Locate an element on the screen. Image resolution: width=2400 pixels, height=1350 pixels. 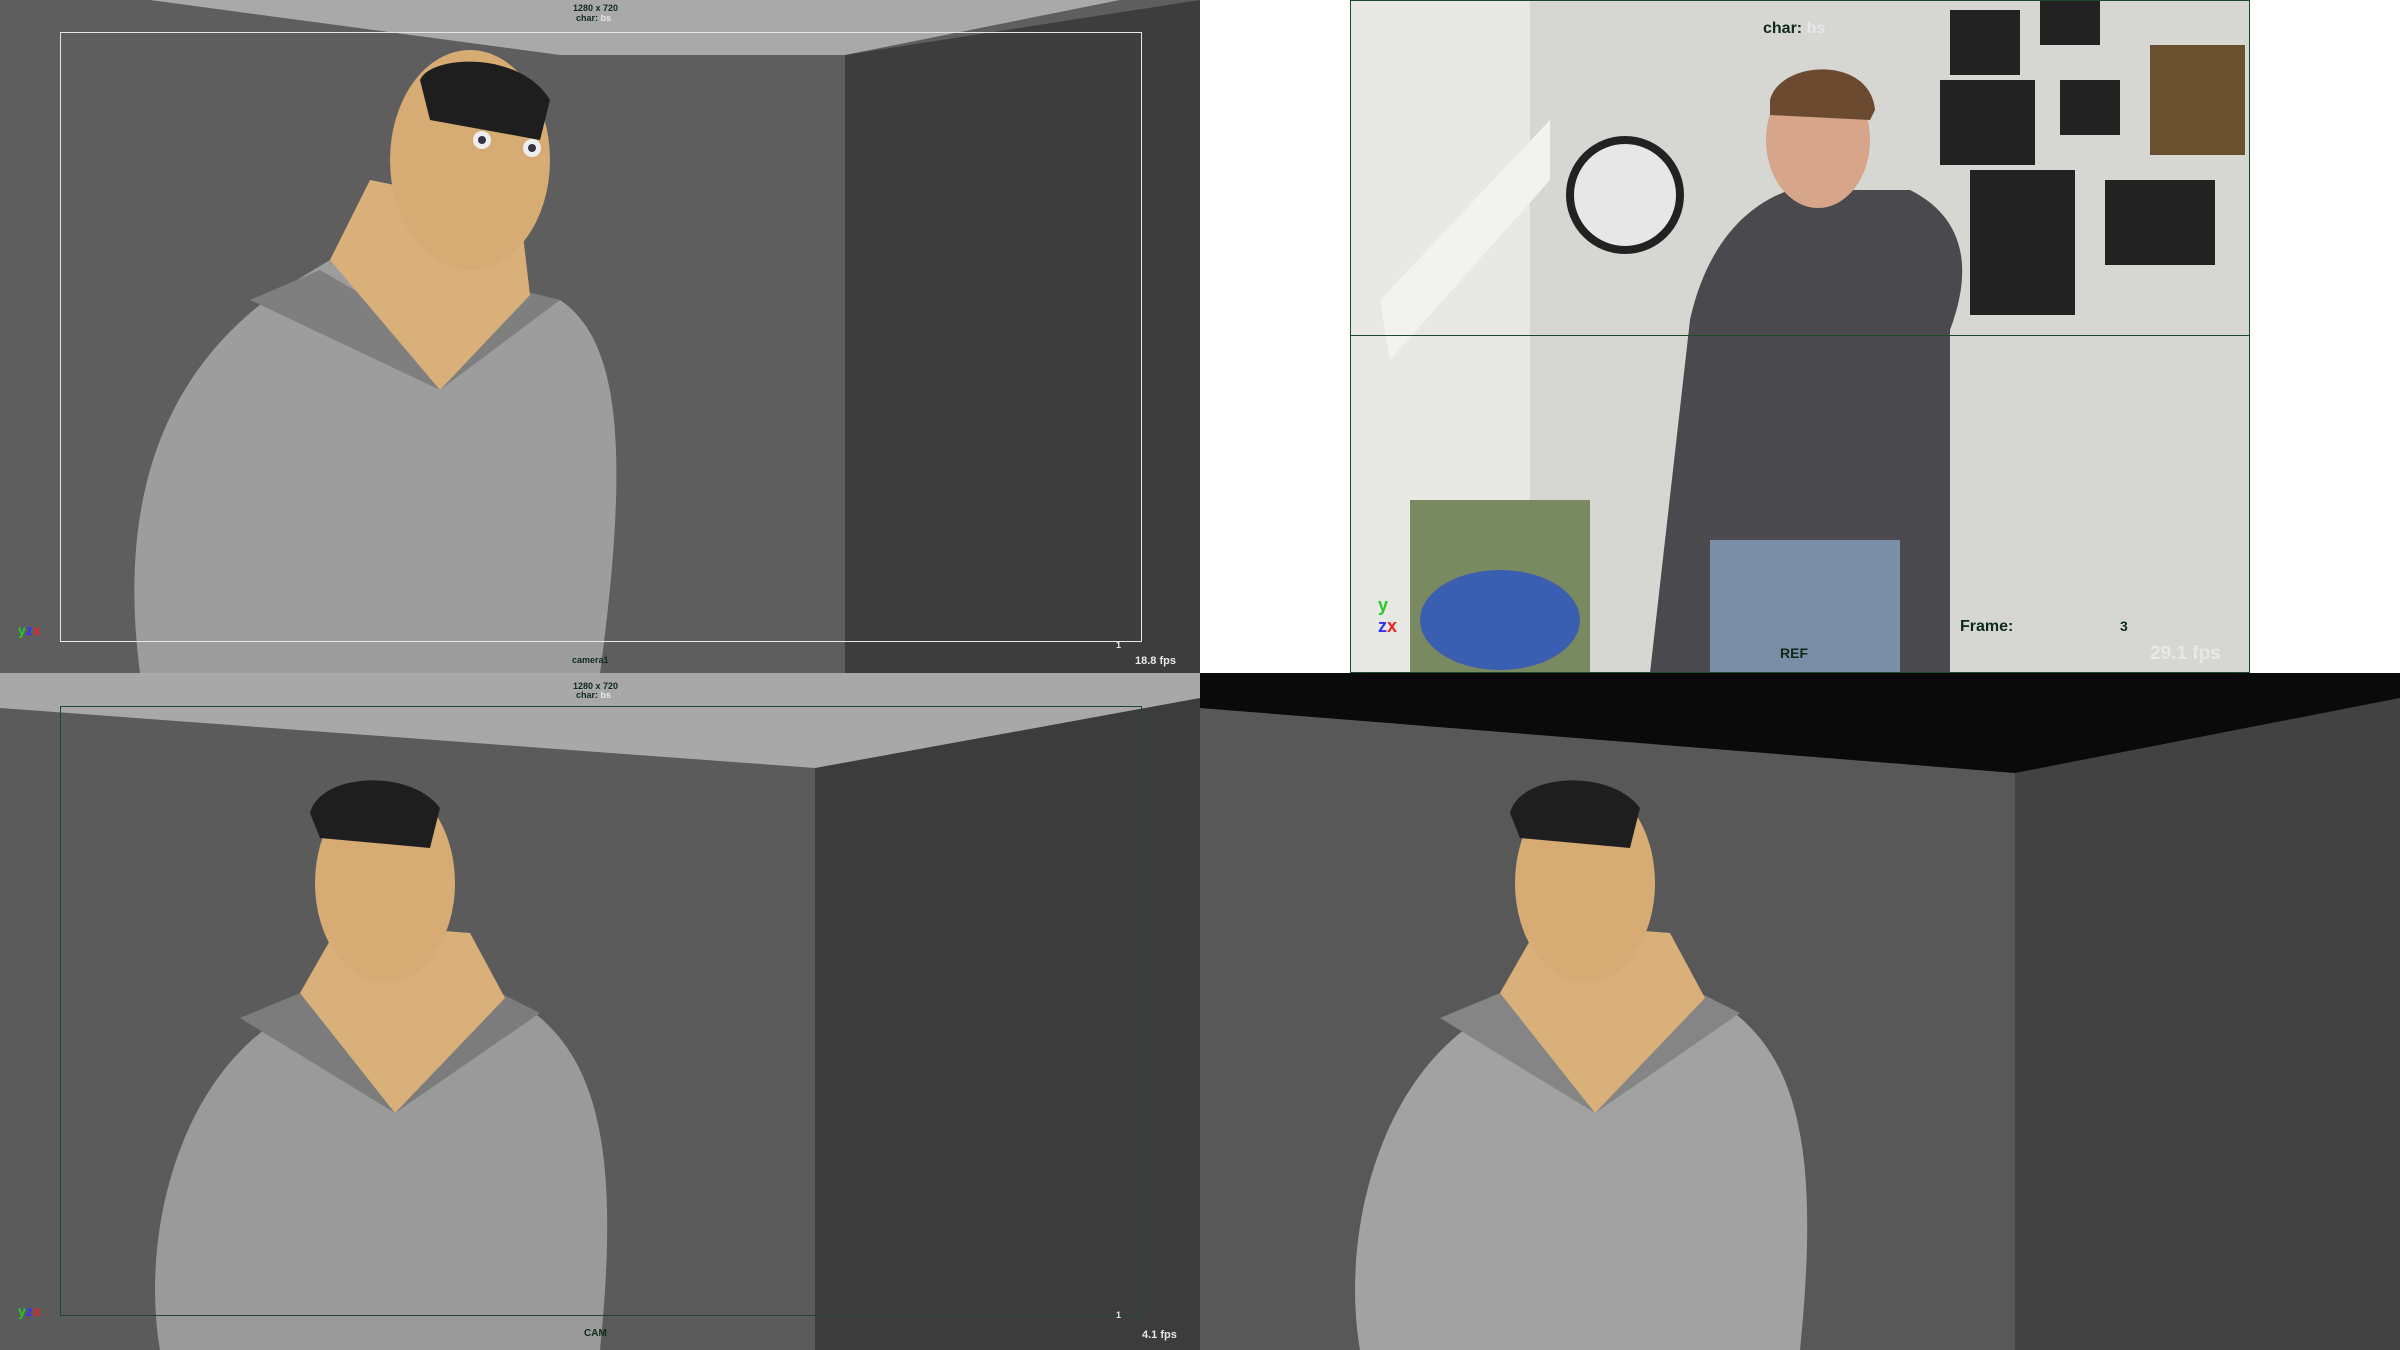
guide-line is located at coordinates (1800, 335).